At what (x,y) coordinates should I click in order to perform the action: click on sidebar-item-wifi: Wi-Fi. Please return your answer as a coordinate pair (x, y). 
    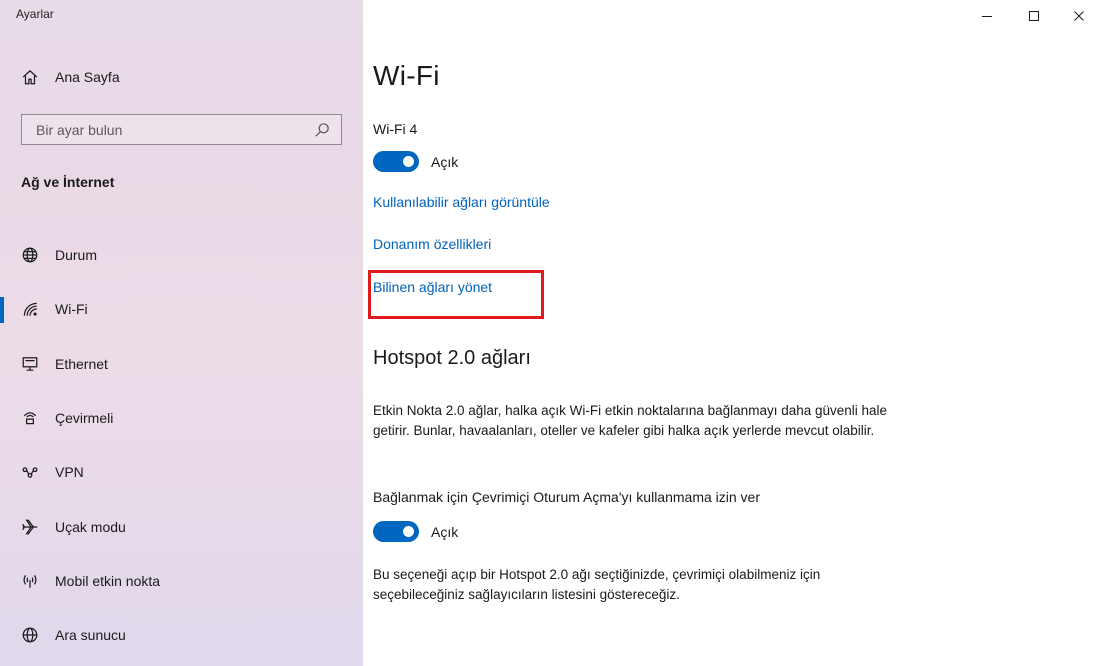
    Looking at the image, I should click on (181, 309).